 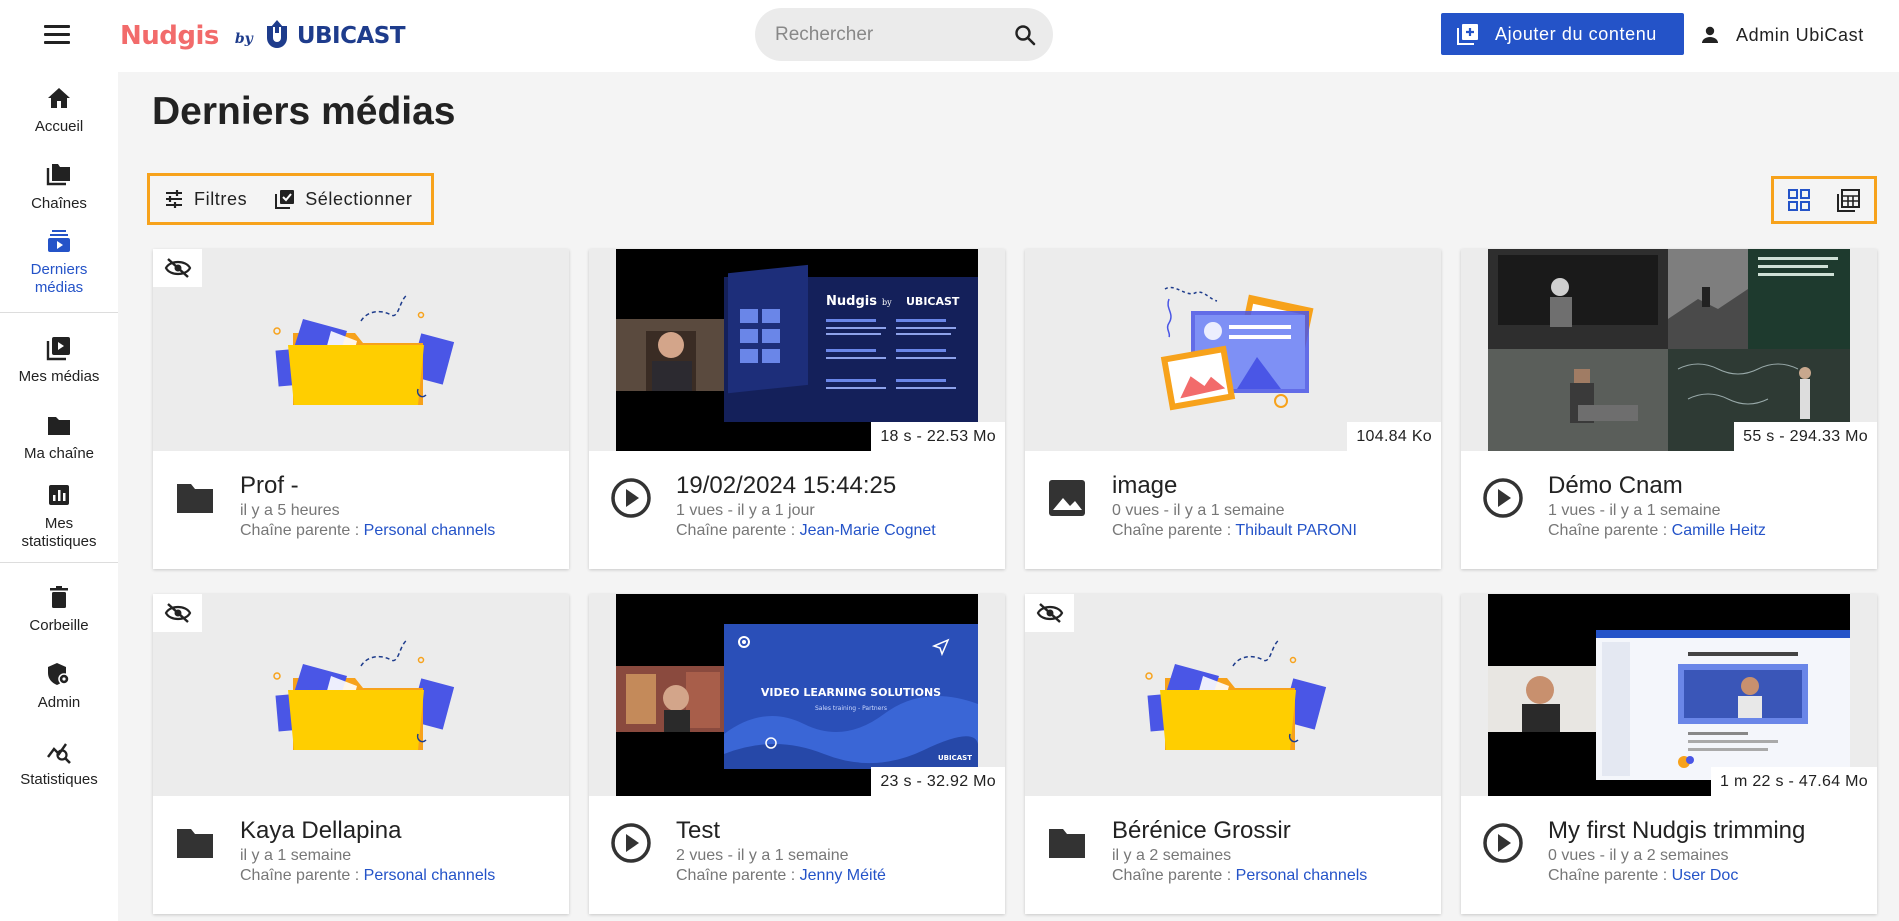 What do you see at coordinates (1237, 348) in the screenshot?
I see `image-illustration` at bounding box center [1237, 348].